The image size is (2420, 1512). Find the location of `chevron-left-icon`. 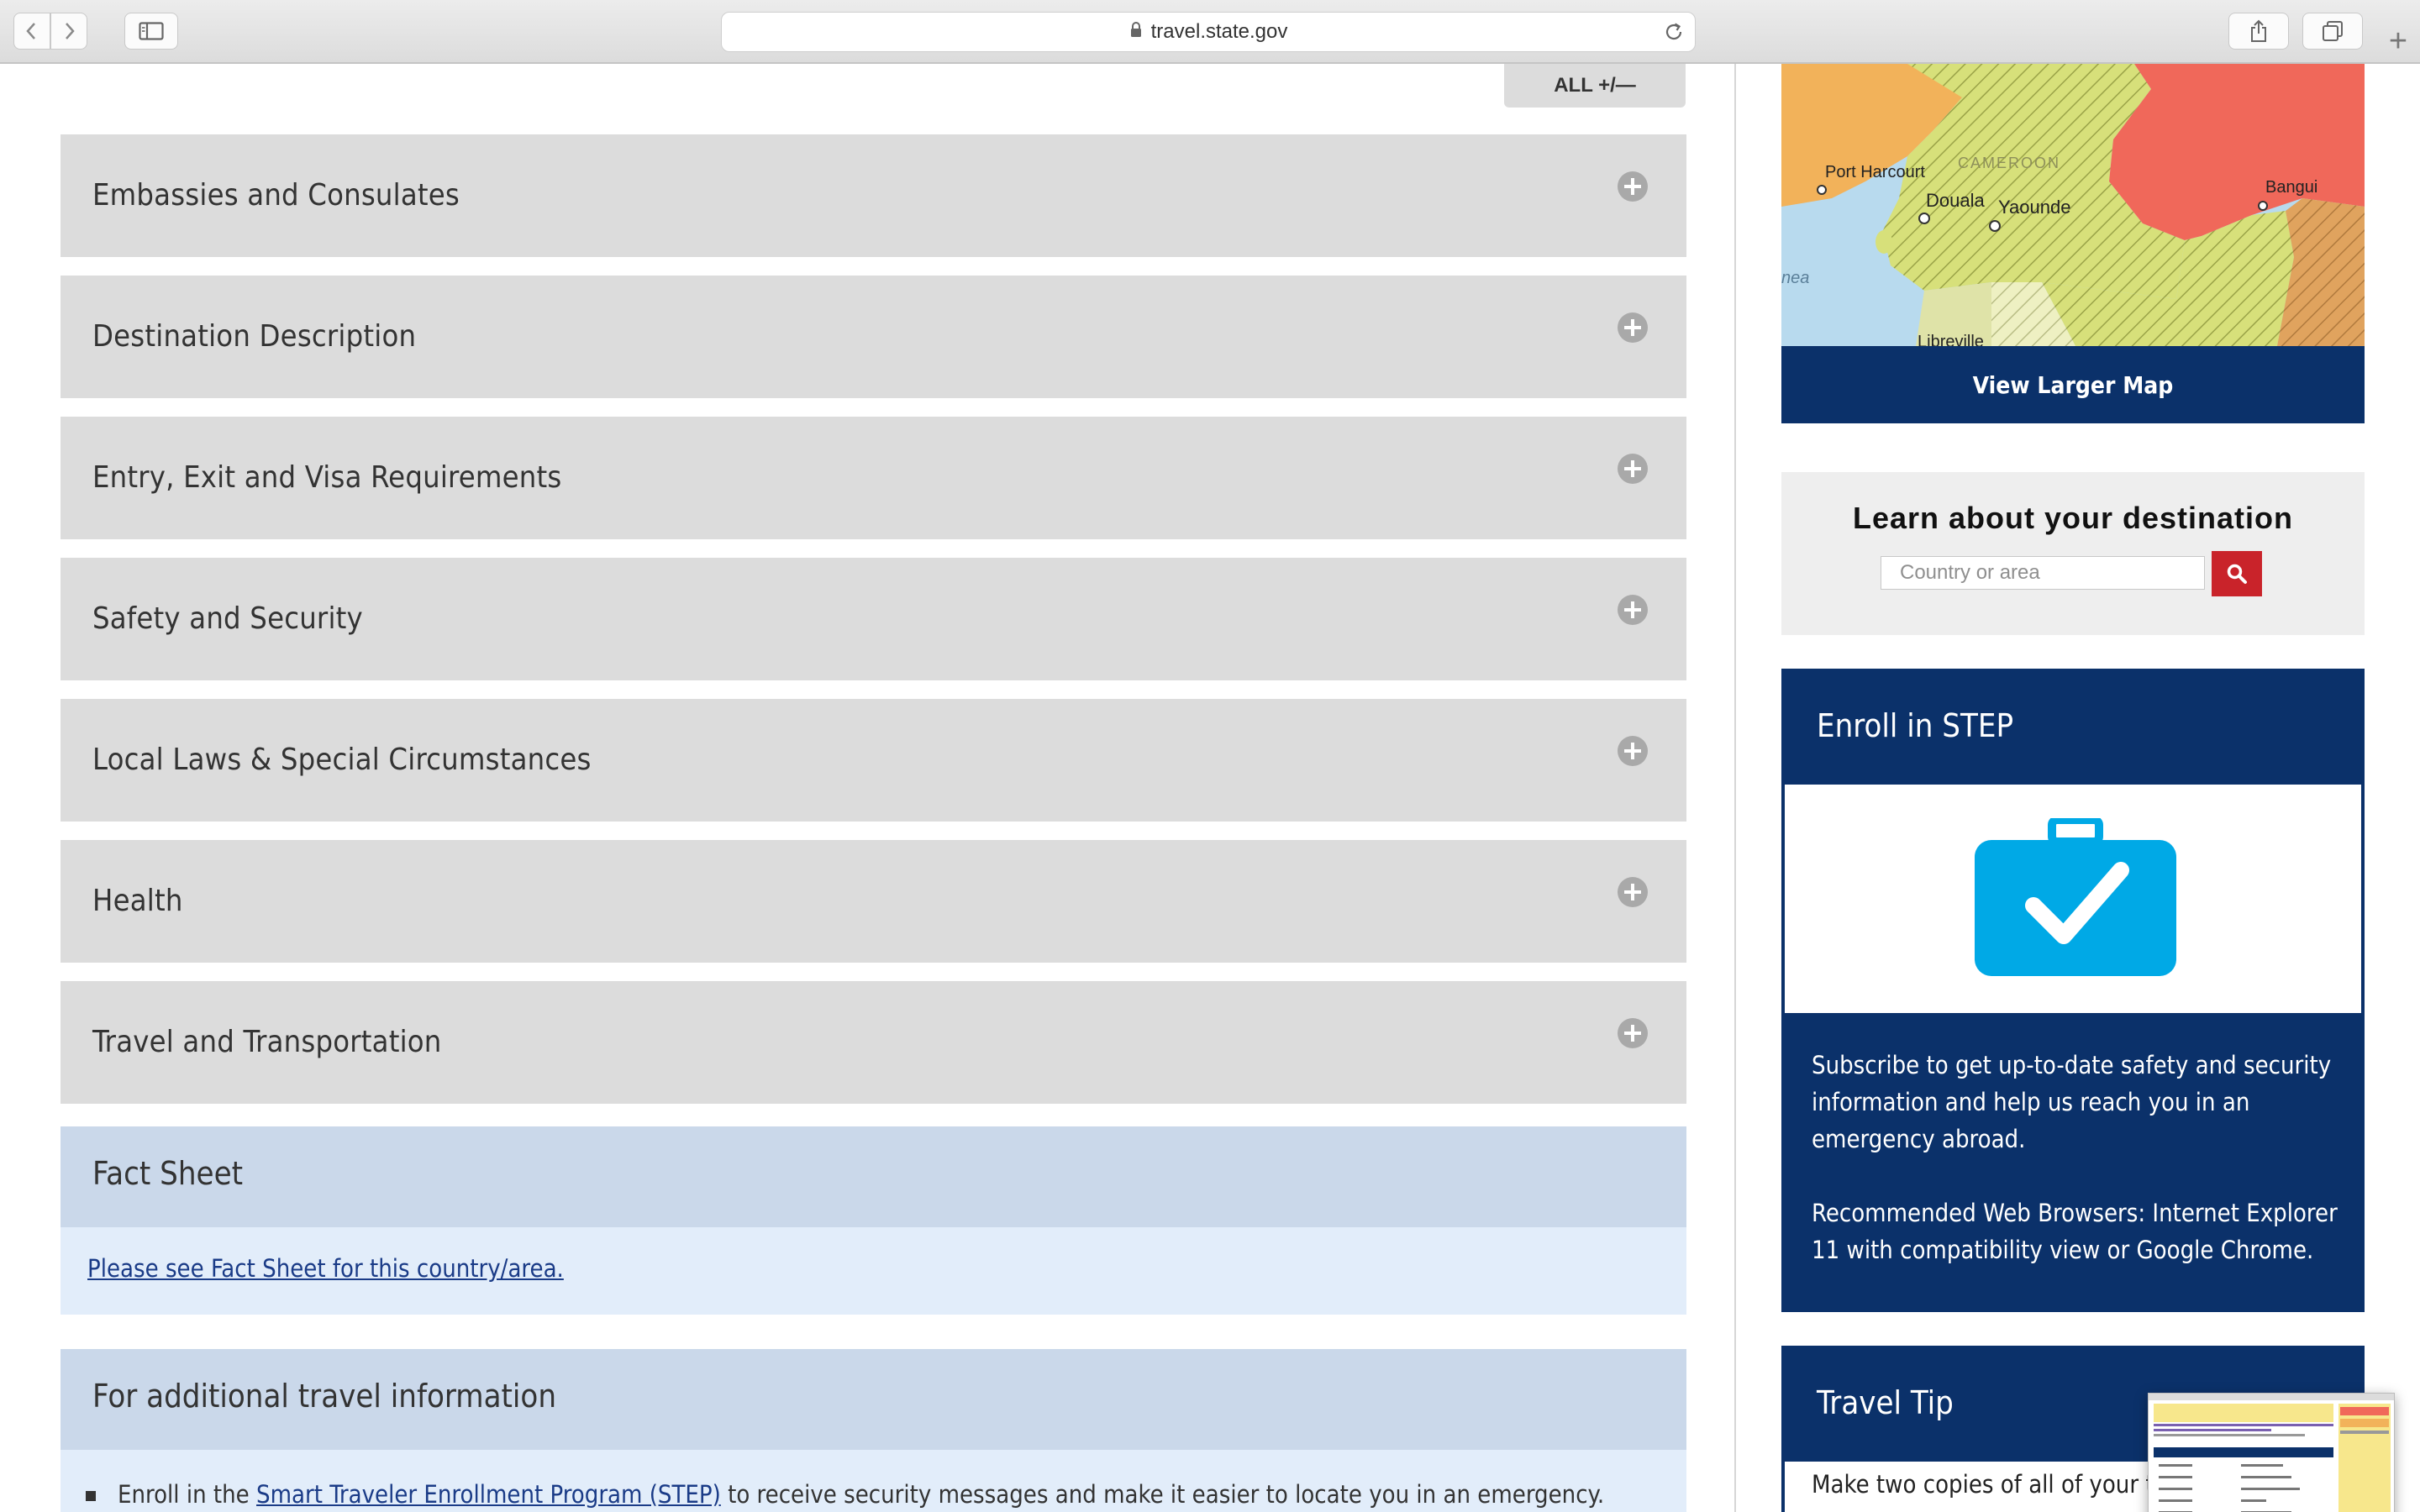

chevron-left-icon is located at coordinates (30, 31).